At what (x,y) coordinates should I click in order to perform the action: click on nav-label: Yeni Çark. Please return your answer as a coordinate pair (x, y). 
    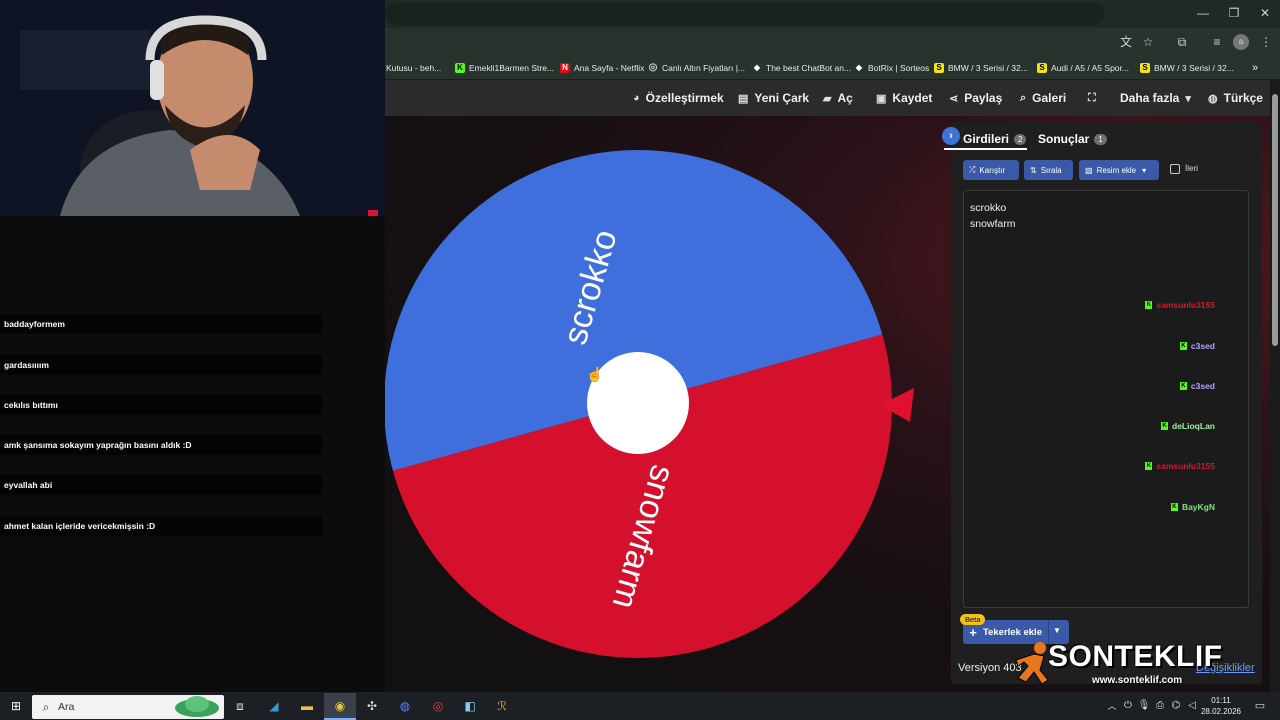
    Looking at the image, I should click on (782, 98).